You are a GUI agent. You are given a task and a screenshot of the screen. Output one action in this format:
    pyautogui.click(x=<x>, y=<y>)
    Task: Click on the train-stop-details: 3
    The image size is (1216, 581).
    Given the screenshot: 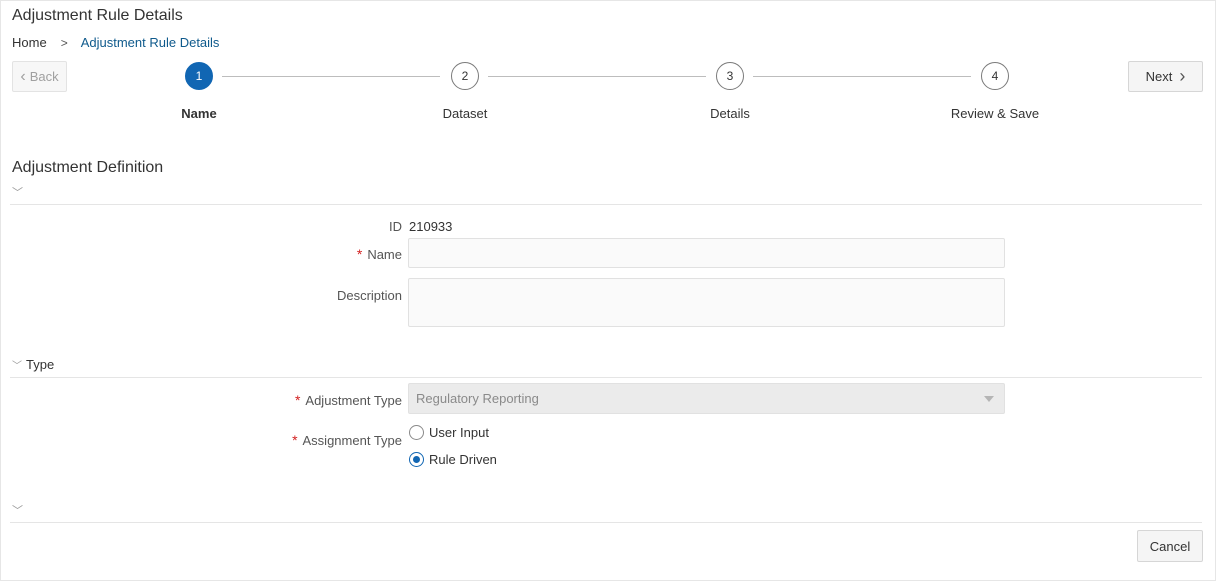 What is the action you would take?
    pyautogui.click(x=730, y=76)
    